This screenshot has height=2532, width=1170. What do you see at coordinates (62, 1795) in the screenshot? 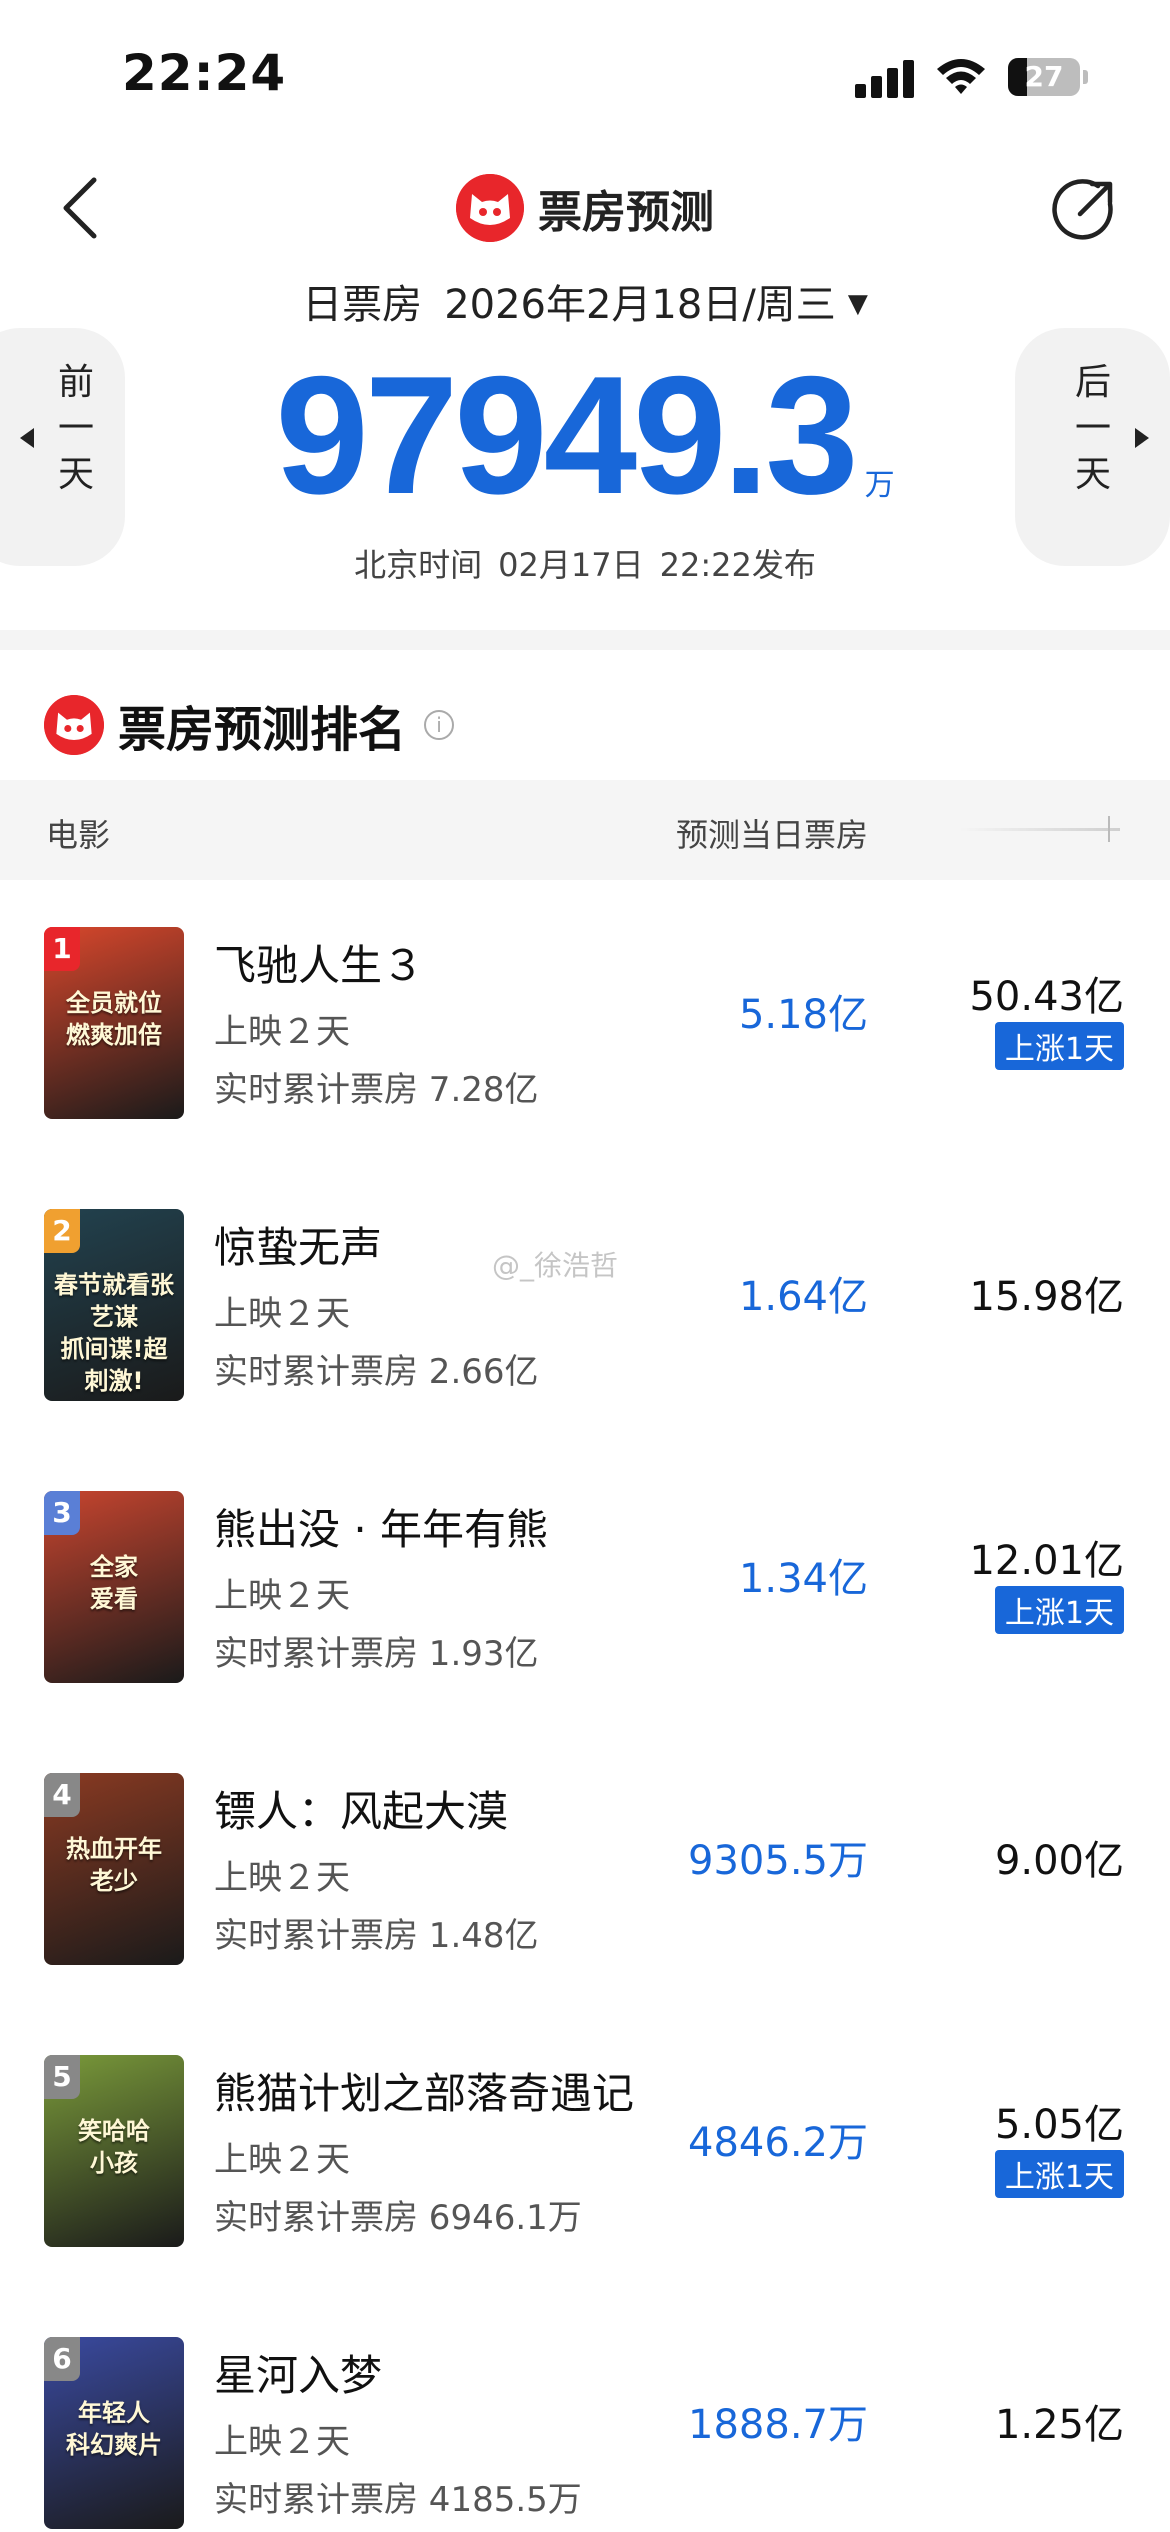
I see `rank-badge: 4` at bounding box center [62, 1795].